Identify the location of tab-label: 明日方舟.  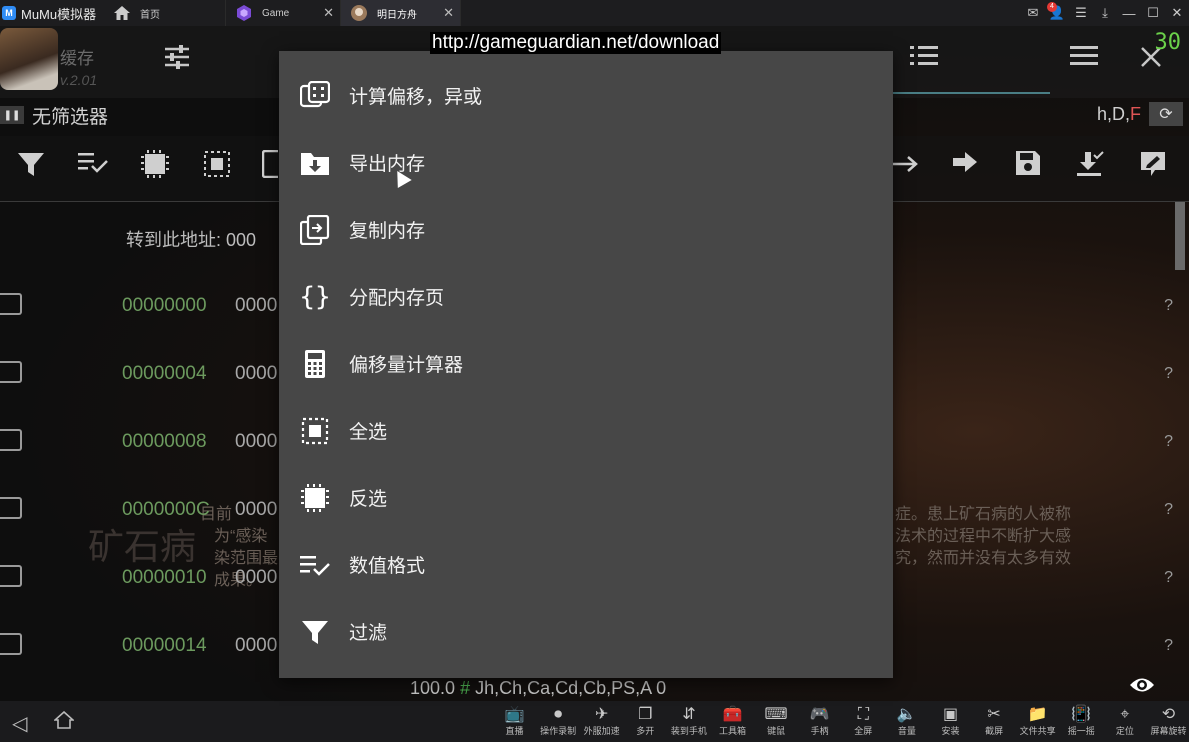
(397, 15).